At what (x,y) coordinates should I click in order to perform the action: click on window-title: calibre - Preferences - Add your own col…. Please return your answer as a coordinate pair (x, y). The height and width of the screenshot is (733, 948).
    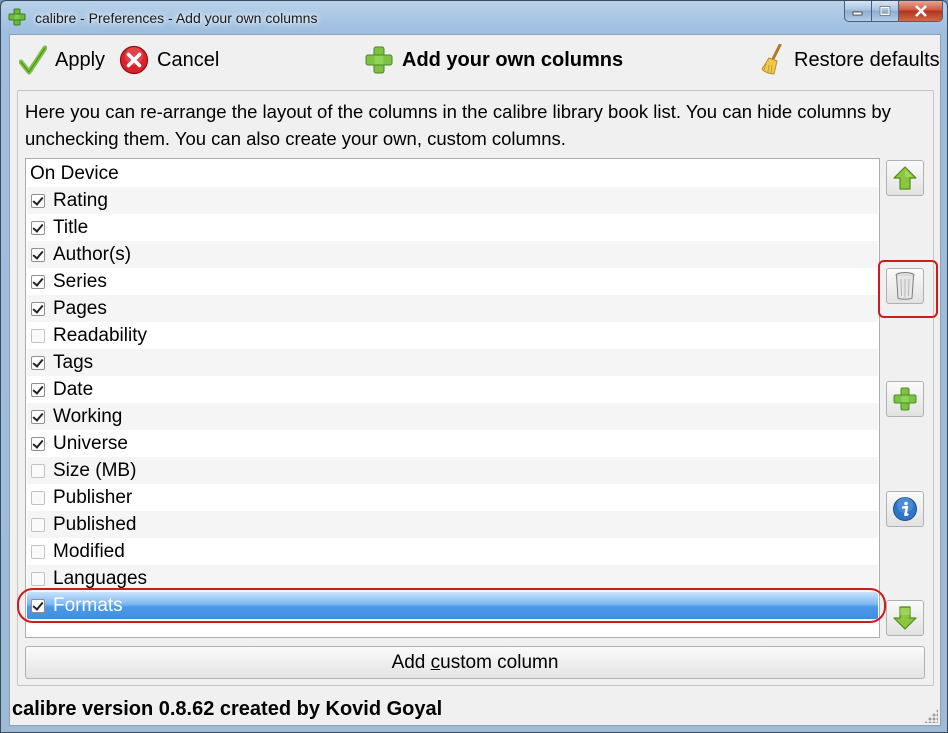
    Looking at the image, I should click on (176, 18).